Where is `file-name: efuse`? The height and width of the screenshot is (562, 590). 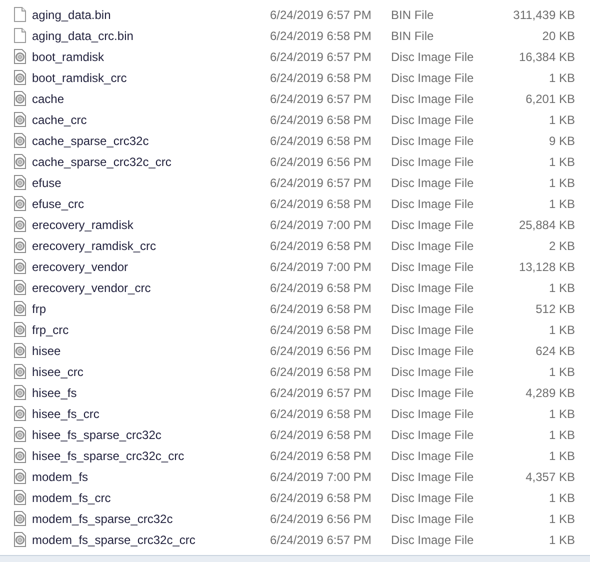
file-name: efuse is located at coordinates (151, 183).